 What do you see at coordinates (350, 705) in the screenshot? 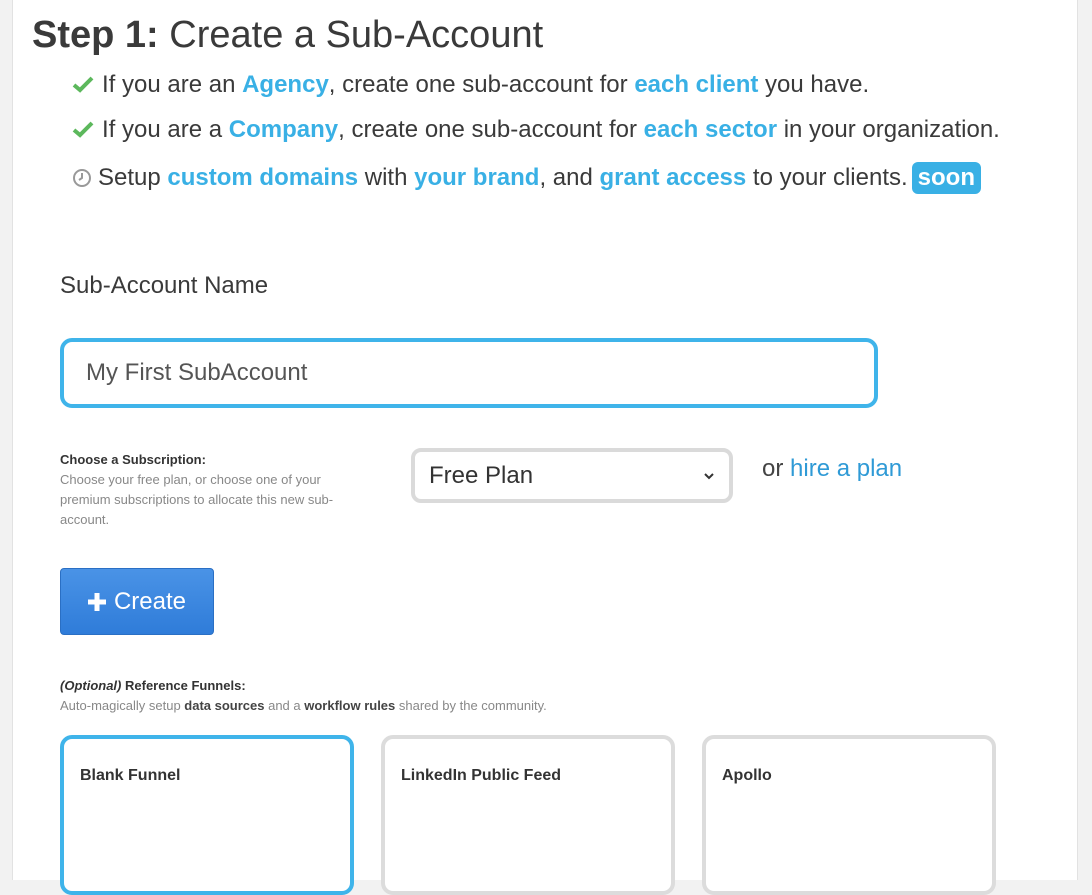
I see `reference-desc-workflow-rules: workflow rules` at bounding box center [350, 705].